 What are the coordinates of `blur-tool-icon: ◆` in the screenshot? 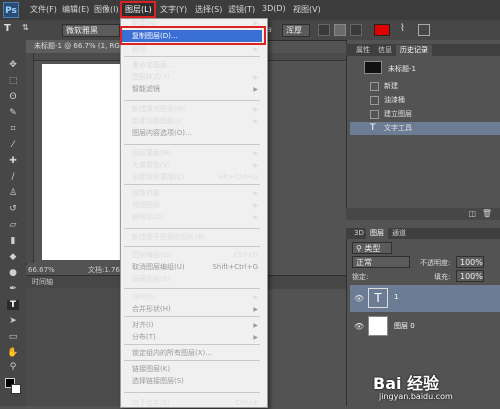 It's located at (13, 257).